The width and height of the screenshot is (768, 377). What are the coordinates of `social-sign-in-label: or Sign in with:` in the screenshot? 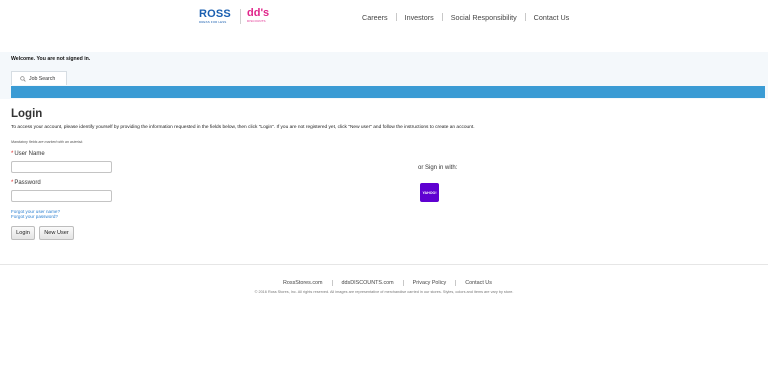 It's located at (438, 168).